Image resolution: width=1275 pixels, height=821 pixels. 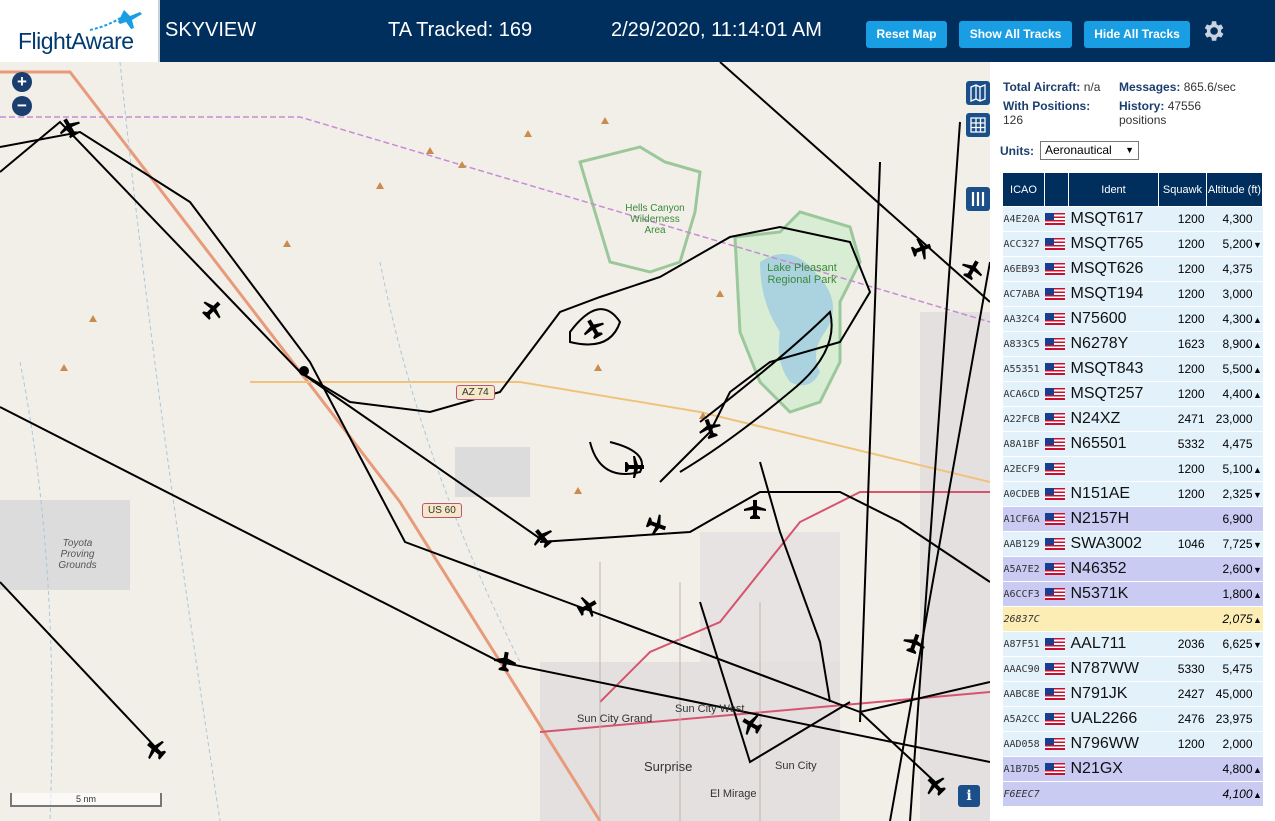 I want to click on altitude-value: 23,000, so click(x=1234, y=419).